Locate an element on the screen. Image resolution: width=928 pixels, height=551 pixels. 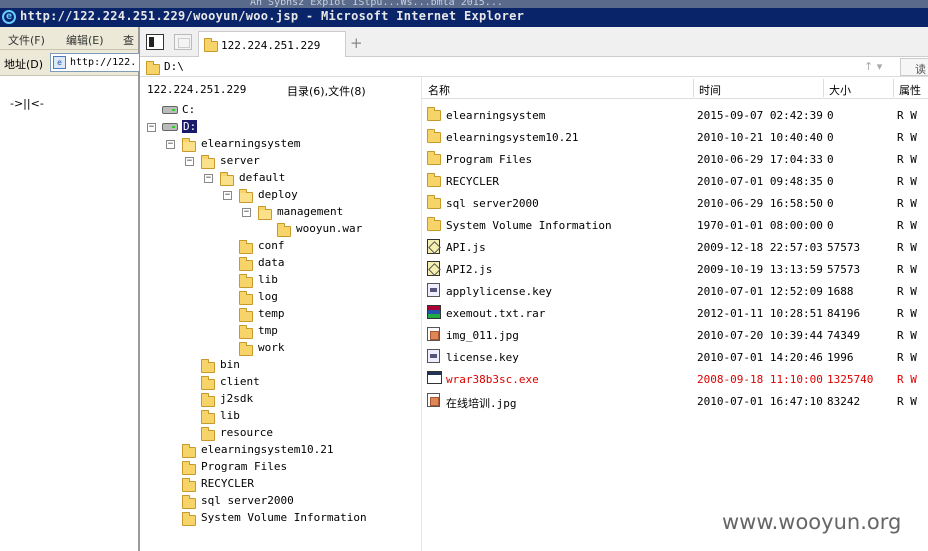
sort-icon: ↑ ▾ is located at coordinates (873, 66).